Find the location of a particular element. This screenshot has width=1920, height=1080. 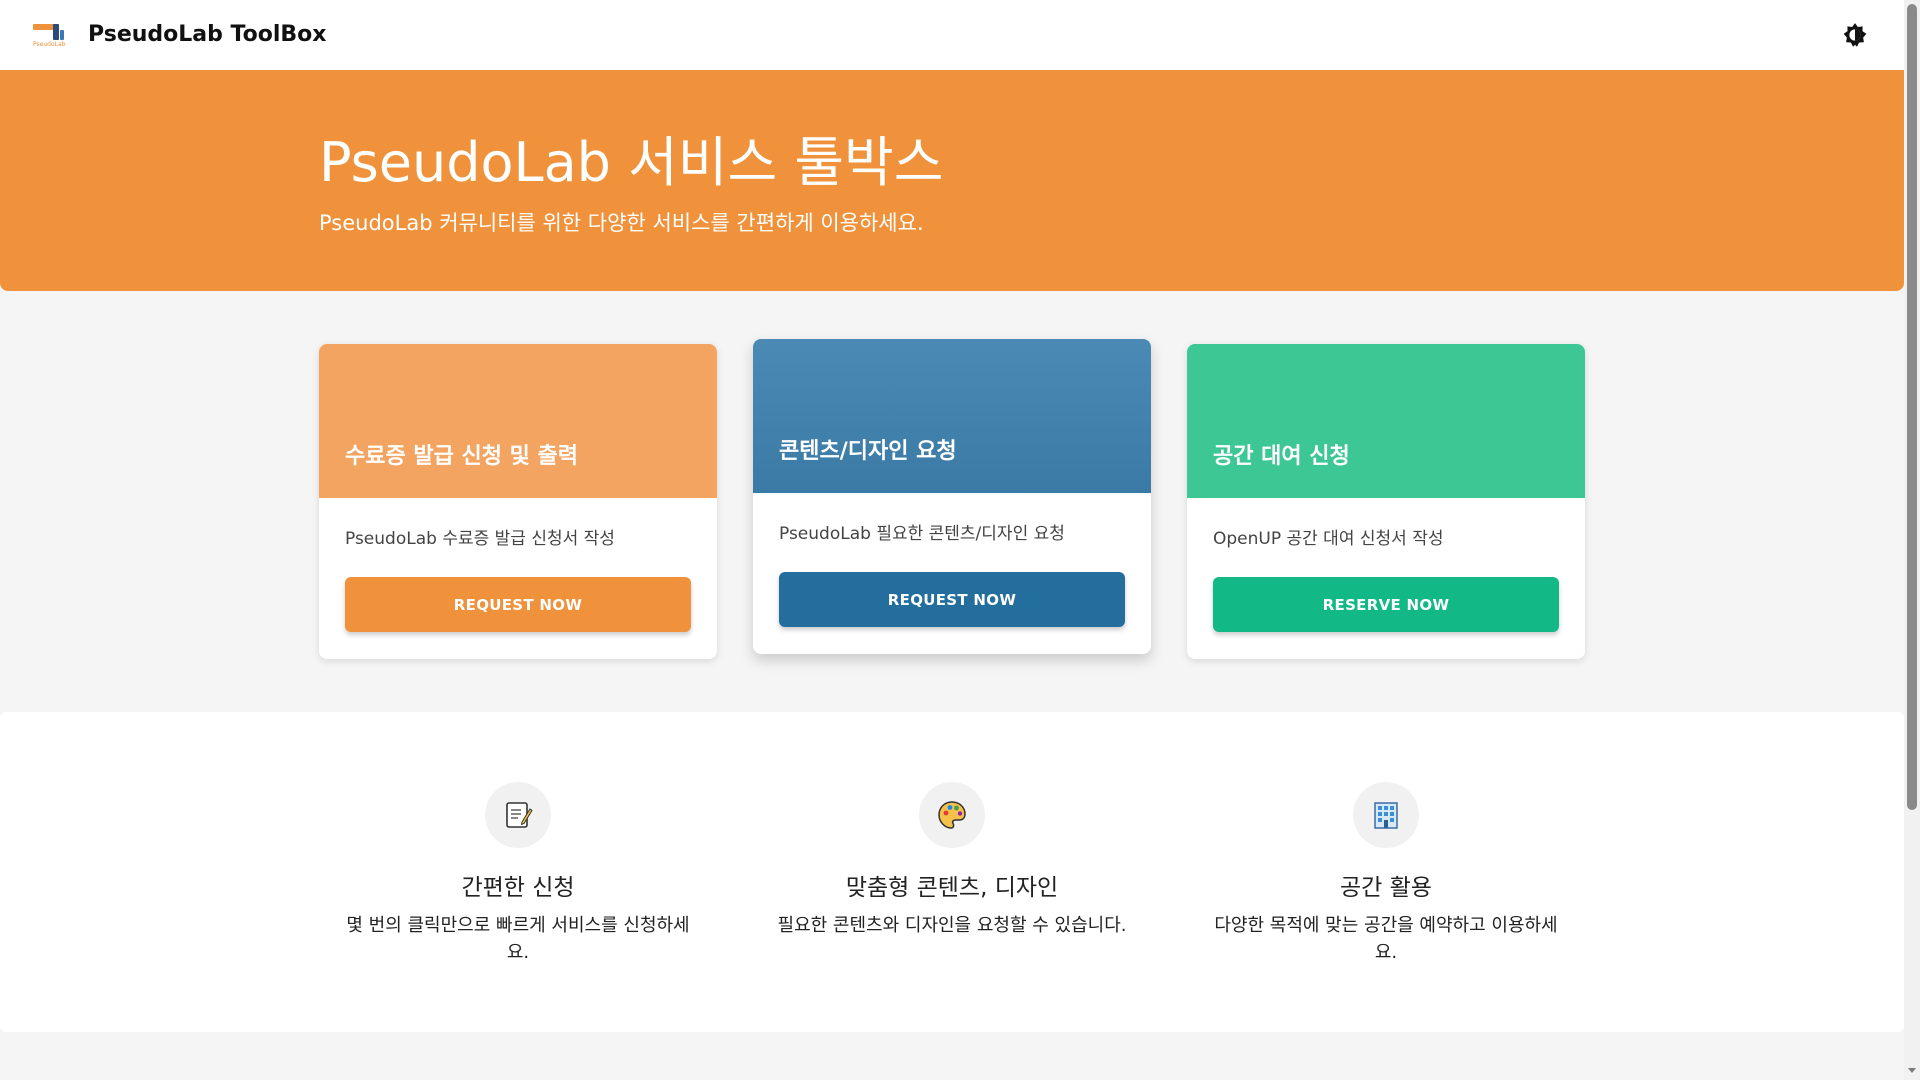

logo-wordmark: PseudoLab is located at coordinates (49, 44).